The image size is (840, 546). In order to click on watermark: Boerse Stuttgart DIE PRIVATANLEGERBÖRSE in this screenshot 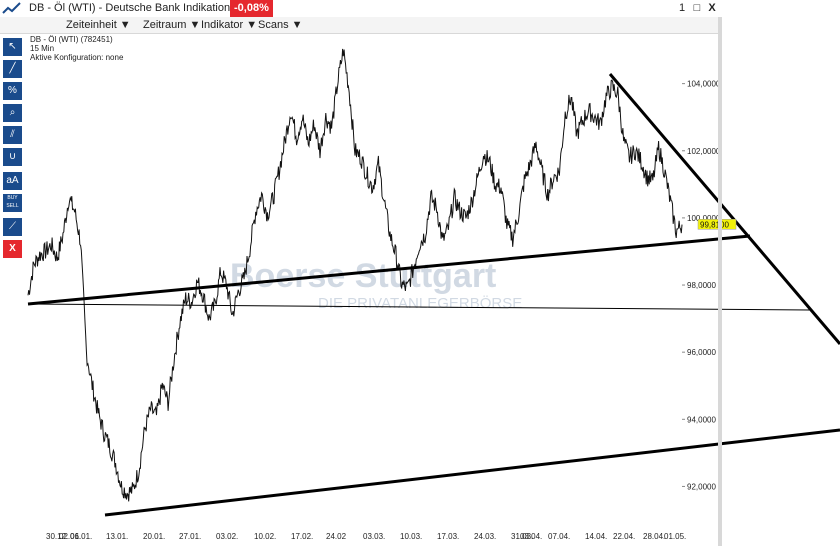, I will do `click(376, 284)`.